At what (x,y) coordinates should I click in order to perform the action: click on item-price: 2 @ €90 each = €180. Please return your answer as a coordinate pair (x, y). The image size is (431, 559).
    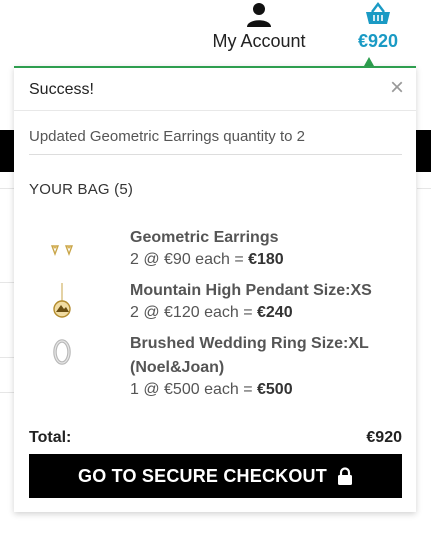
    Looking at the image, I should click on (207, 260).